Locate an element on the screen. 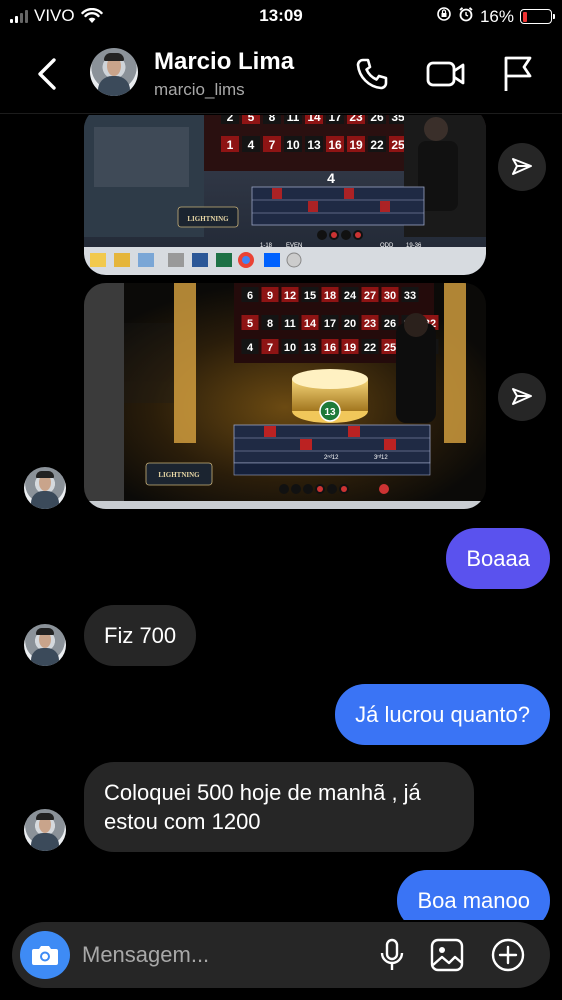  report-button is located at coordinates (518, 74).